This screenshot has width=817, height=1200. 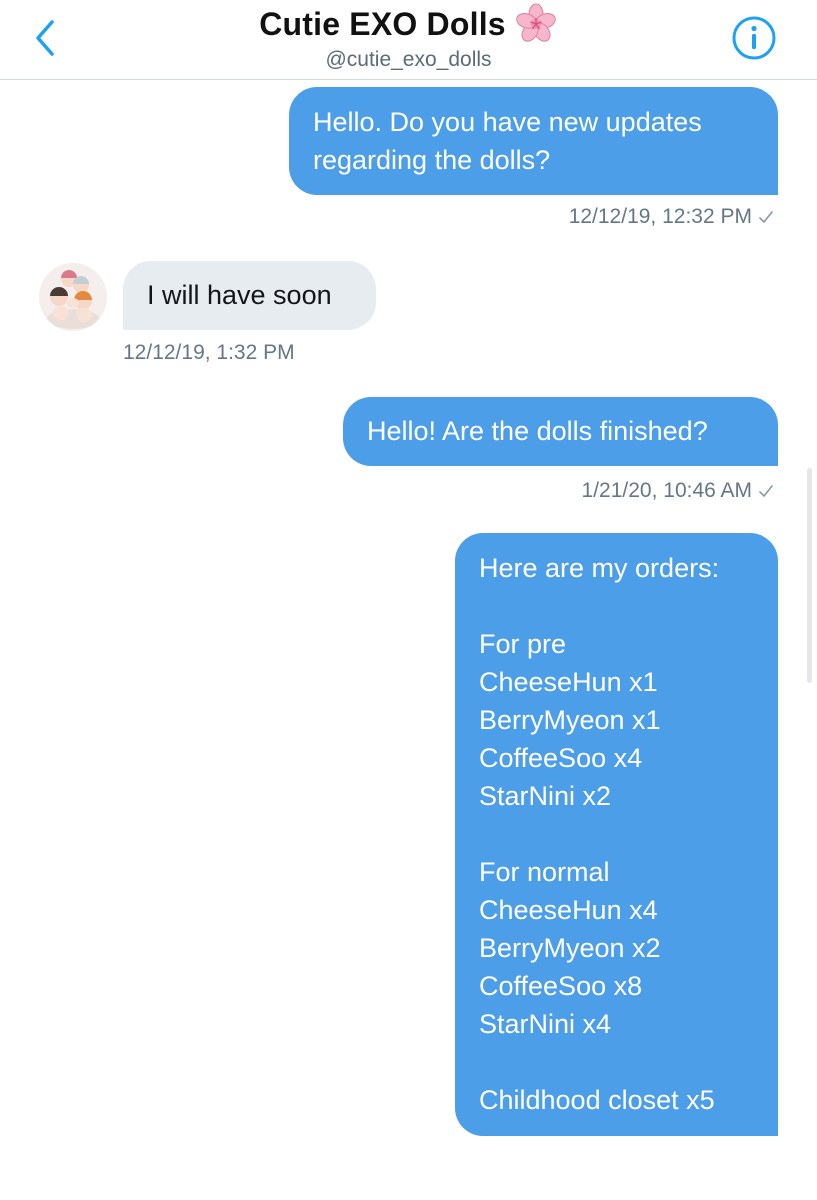 I want to click on chevron-left-icon, so click(x=46, y=38).